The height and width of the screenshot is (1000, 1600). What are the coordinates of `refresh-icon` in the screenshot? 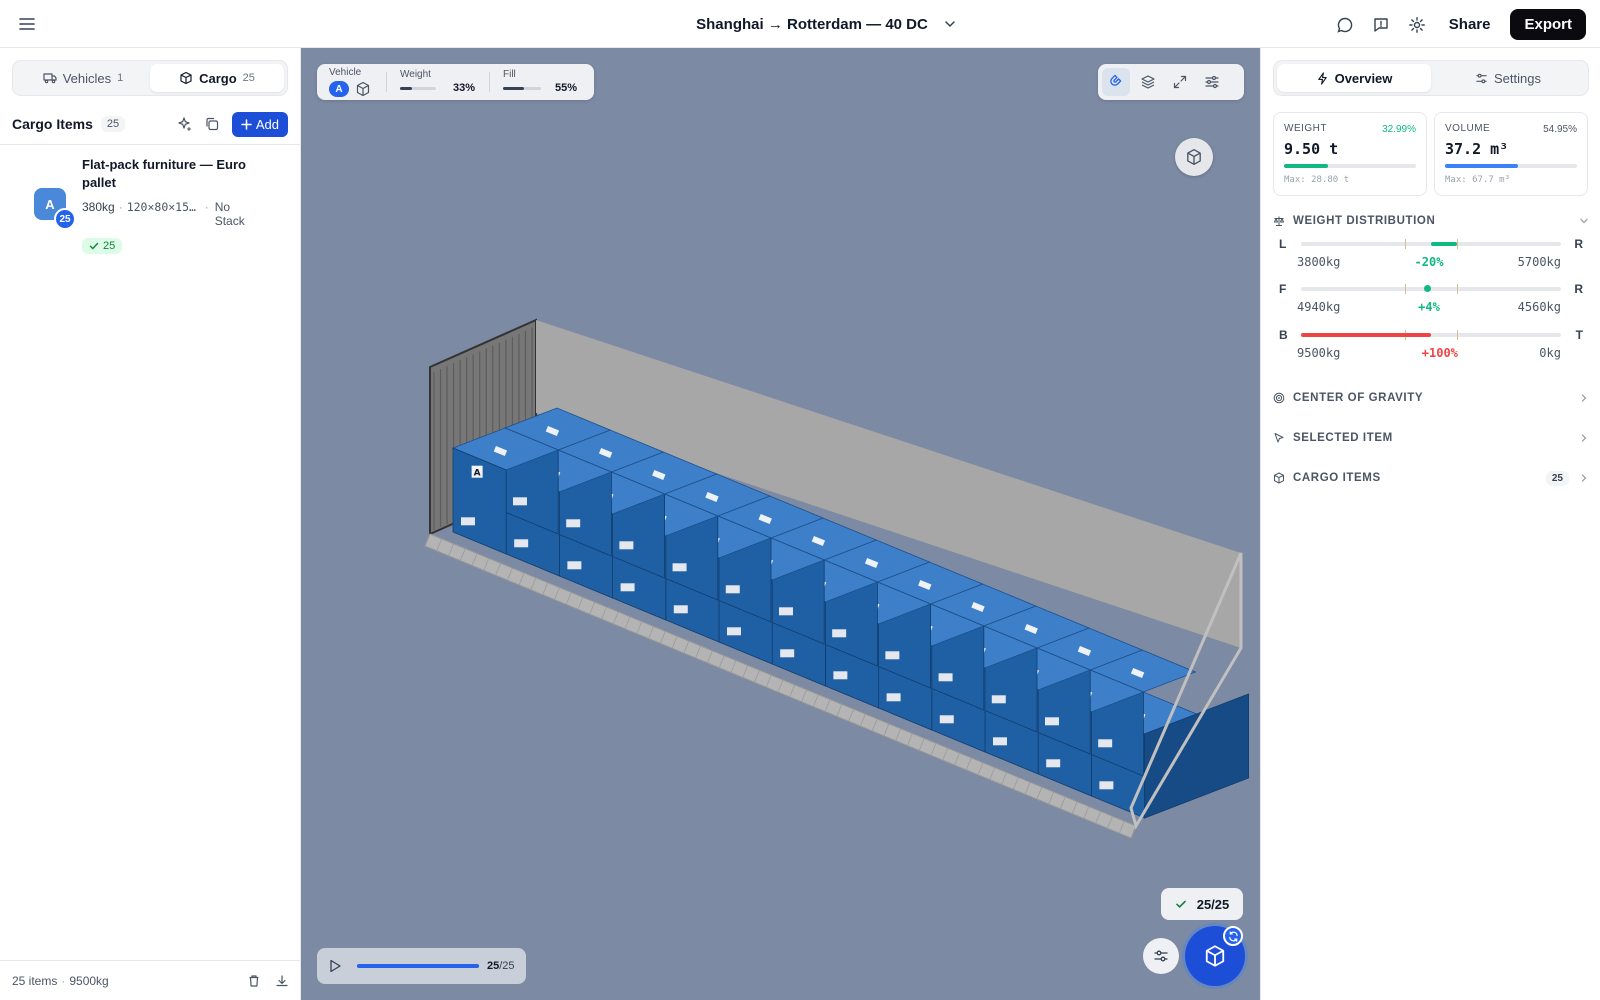 It's located at (1233, 936).